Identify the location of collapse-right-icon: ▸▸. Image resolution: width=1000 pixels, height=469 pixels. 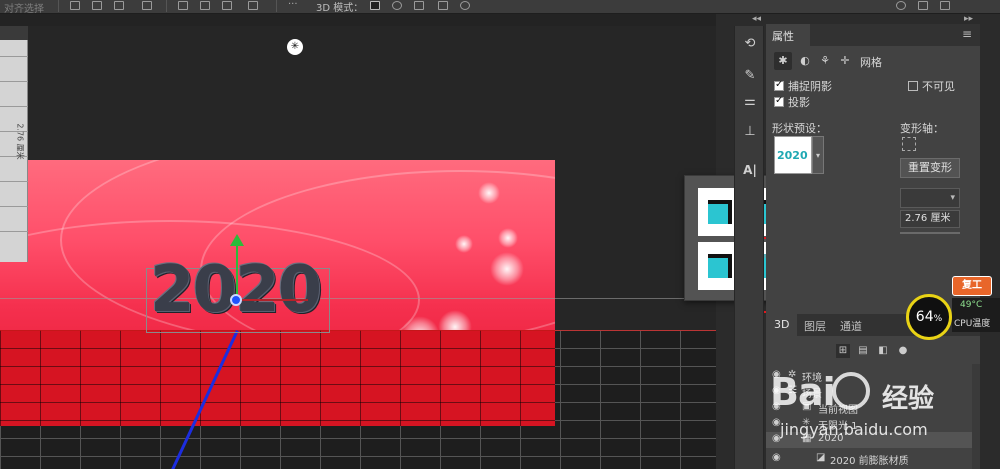
(968, 19).